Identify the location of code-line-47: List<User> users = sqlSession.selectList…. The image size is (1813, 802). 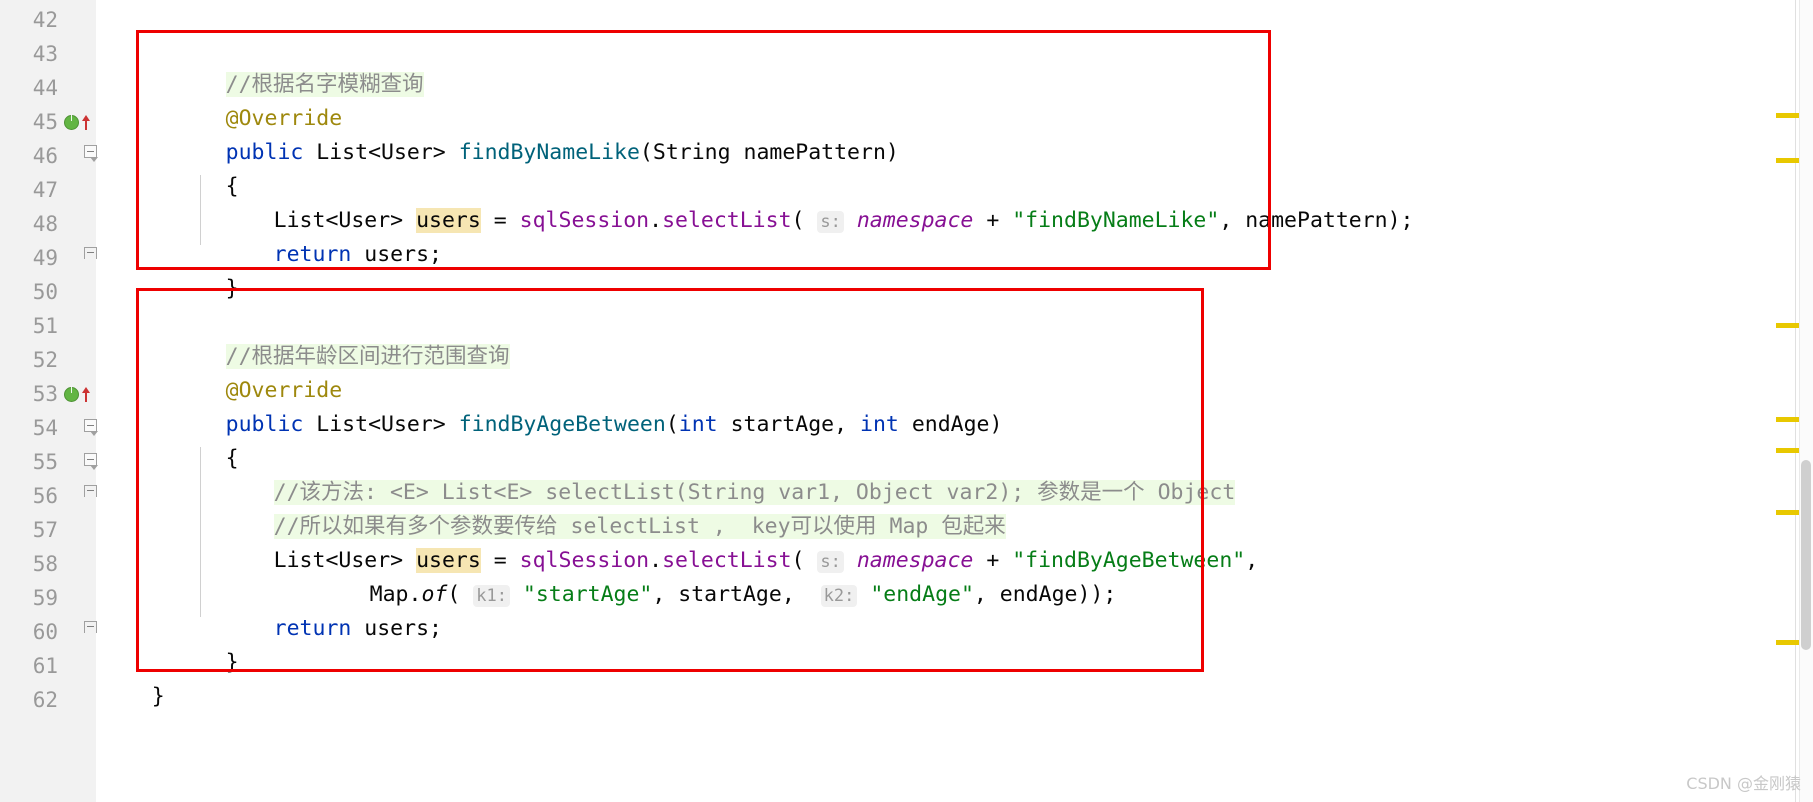
(805, 201).